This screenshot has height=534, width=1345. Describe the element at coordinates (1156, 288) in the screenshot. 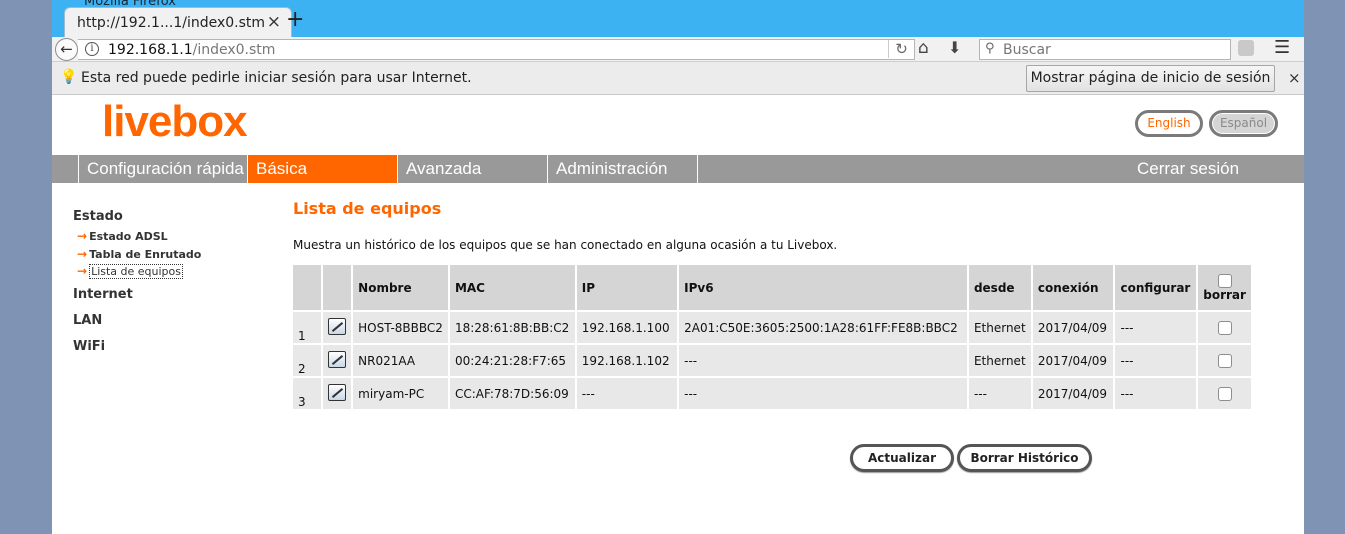

I see `col-configurar: configurar` at that location.